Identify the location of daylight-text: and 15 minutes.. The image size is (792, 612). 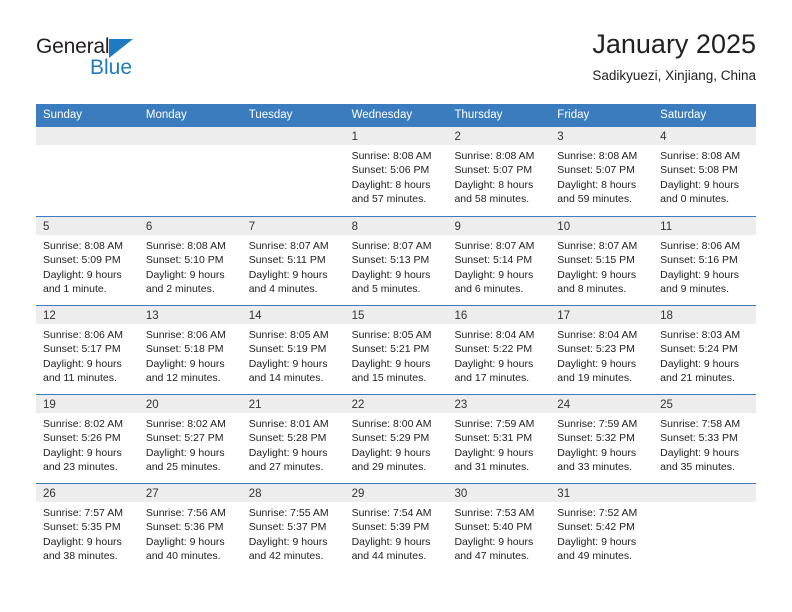
(389, 378).